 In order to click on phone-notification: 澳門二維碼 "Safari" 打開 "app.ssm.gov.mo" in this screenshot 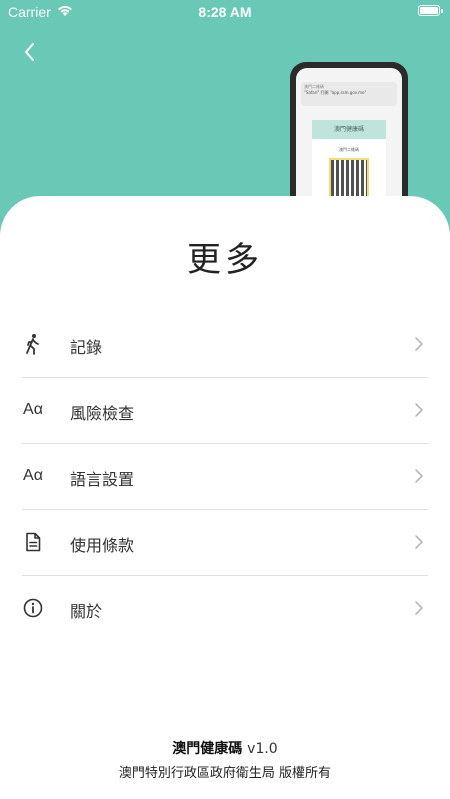, I will do `click(349, 94)`.